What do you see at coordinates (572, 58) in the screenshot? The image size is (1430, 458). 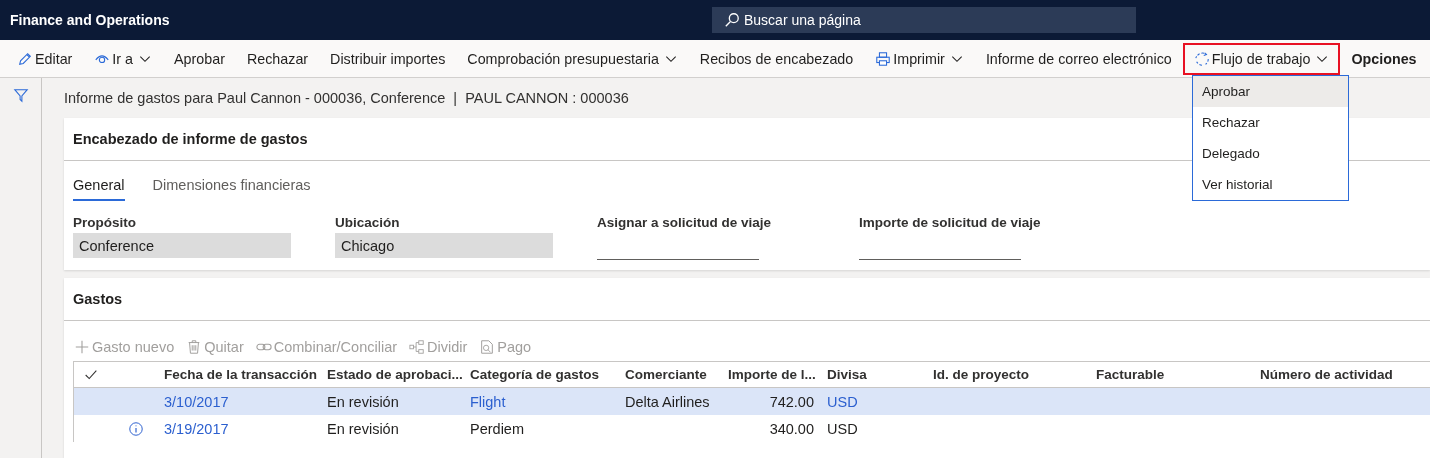 I see `toolbar-button: Comprobación presupuestaria` at bounding box center [572, 58].